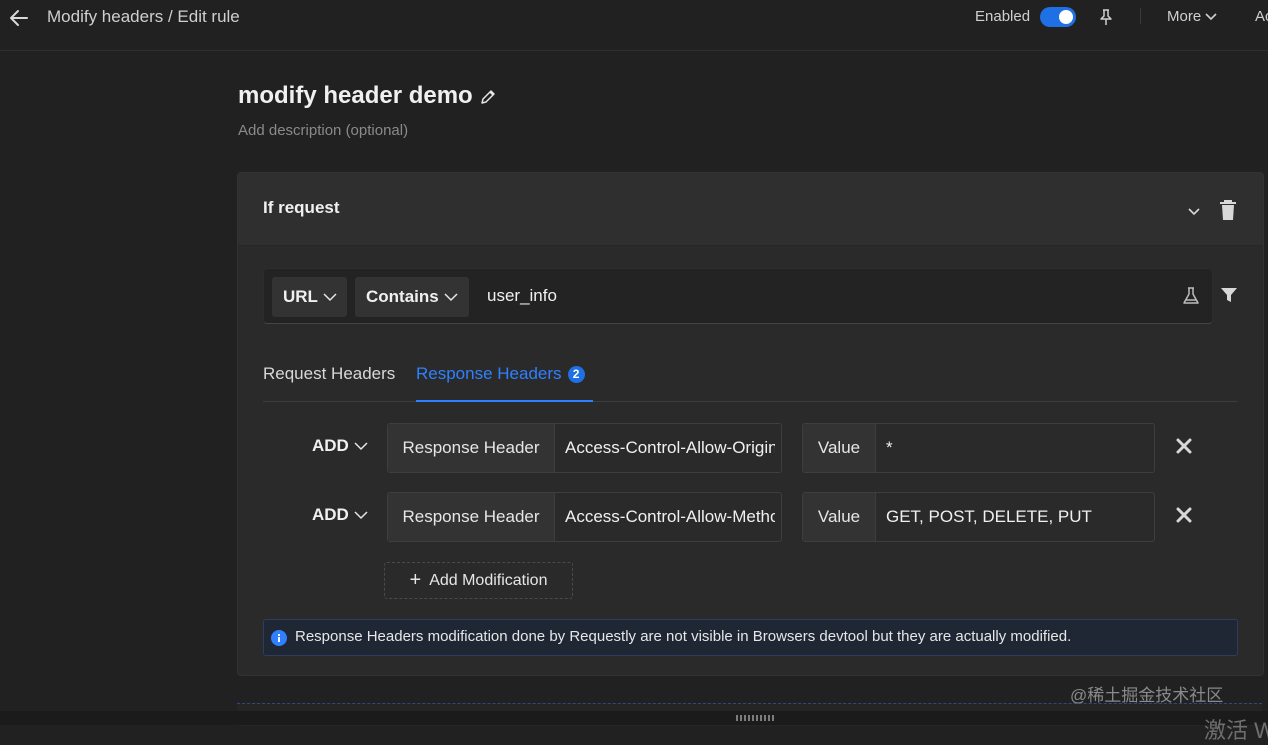 The image size is (1268, 745). Describe the element at coordinates (489, 373) in the screenshot. I see `tab-label: Response Headers` at that location.